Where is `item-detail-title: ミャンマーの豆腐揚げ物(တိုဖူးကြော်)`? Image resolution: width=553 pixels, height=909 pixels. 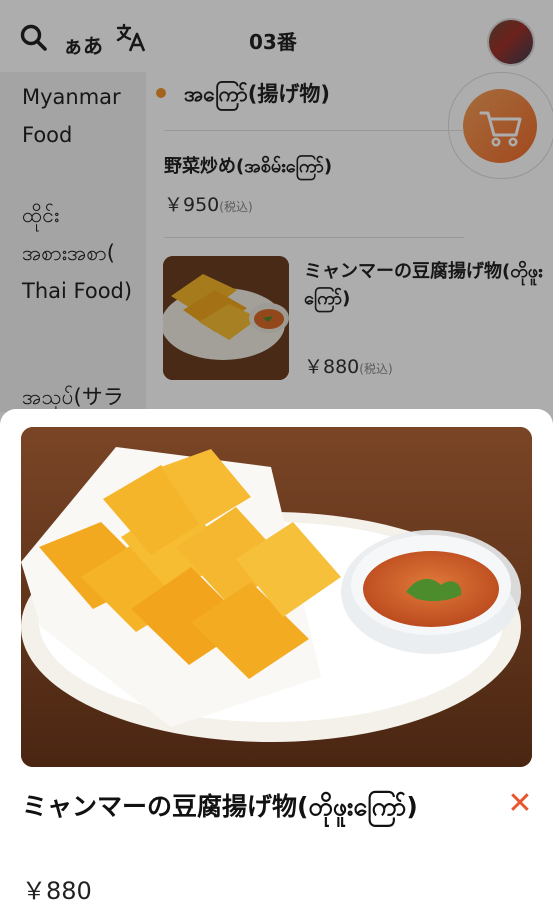
item-detail-title: ミャンマーの豆腐揚げ物(တိုဖူးကြော်) is located at coordinates (220, 806).